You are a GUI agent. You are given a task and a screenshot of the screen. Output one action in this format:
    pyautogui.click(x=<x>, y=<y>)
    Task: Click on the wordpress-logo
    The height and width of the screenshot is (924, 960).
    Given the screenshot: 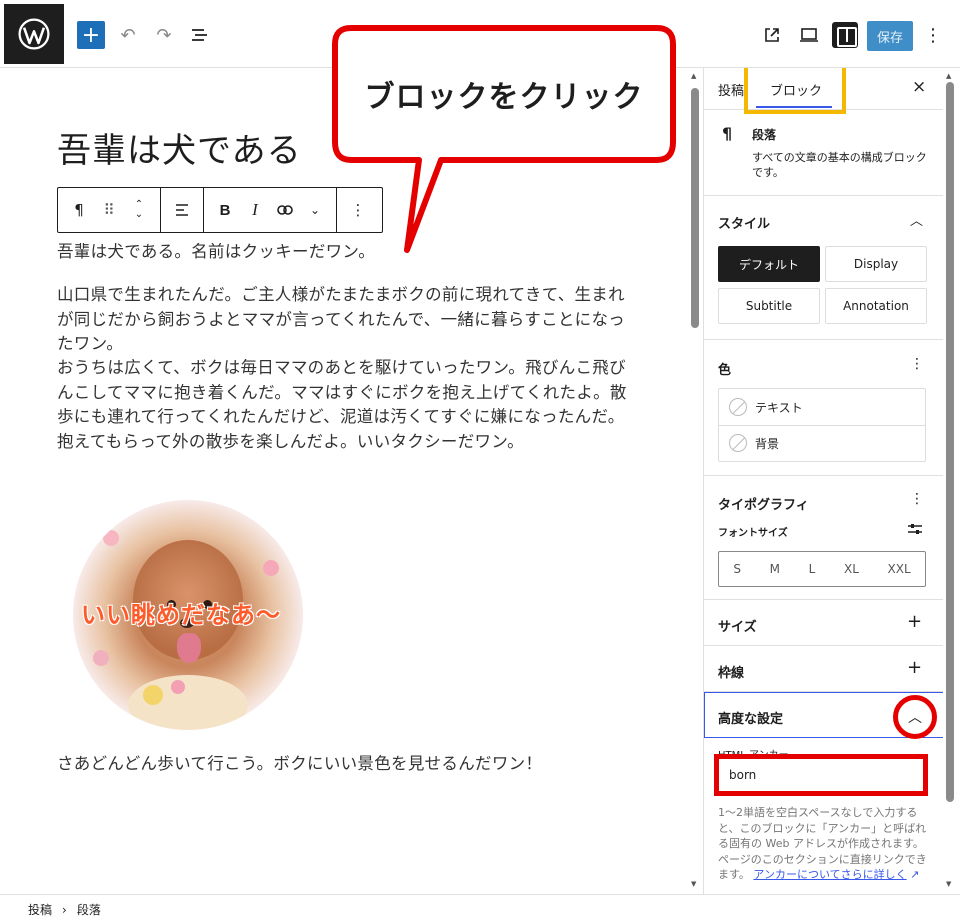 What is the action you would take?
    pyautogui.click(x=34, y=34)
    